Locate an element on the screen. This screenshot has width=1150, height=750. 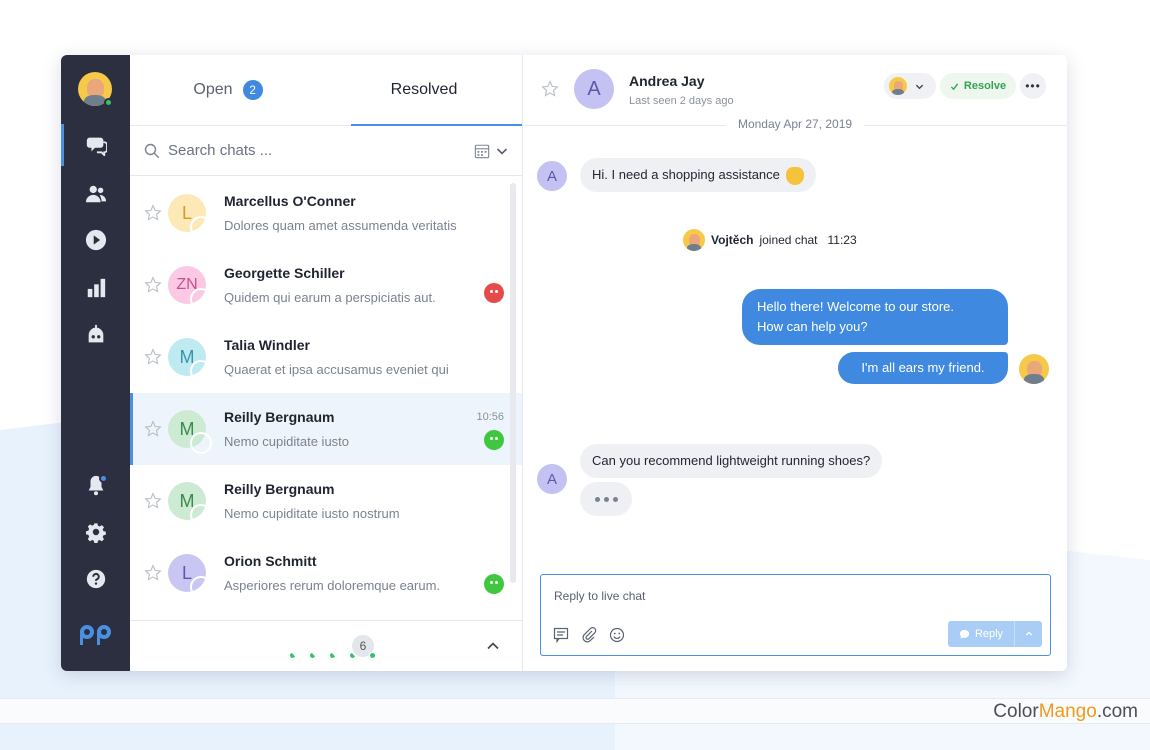
joined-text: joined chat is located at coordinates (788, 240).